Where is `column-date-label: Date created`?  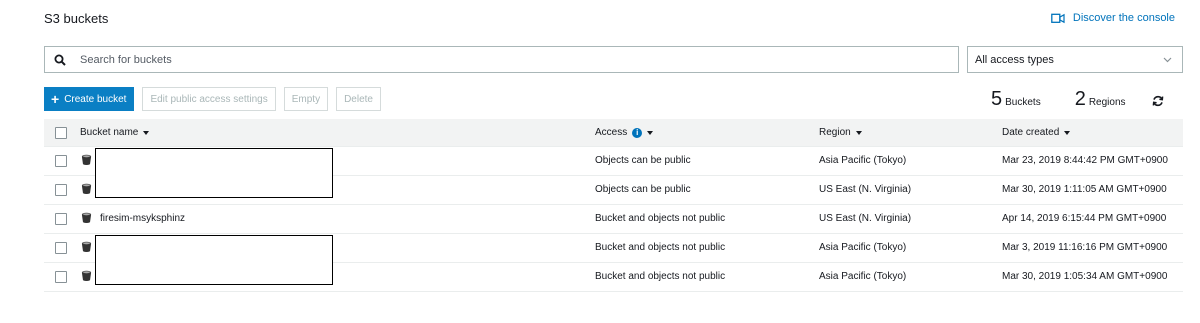
column-date-label: Date created is located at coordinates (1031, 132).